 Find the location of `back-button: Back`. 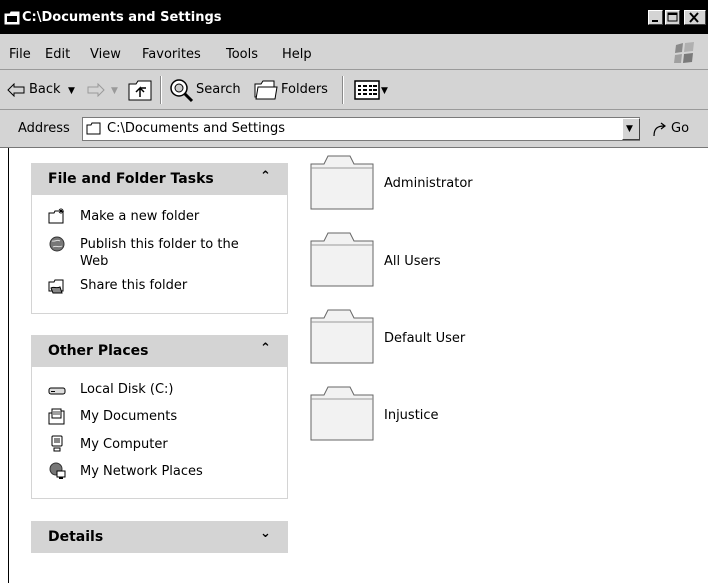

back-button: Back is located at coordinates (45, 89).